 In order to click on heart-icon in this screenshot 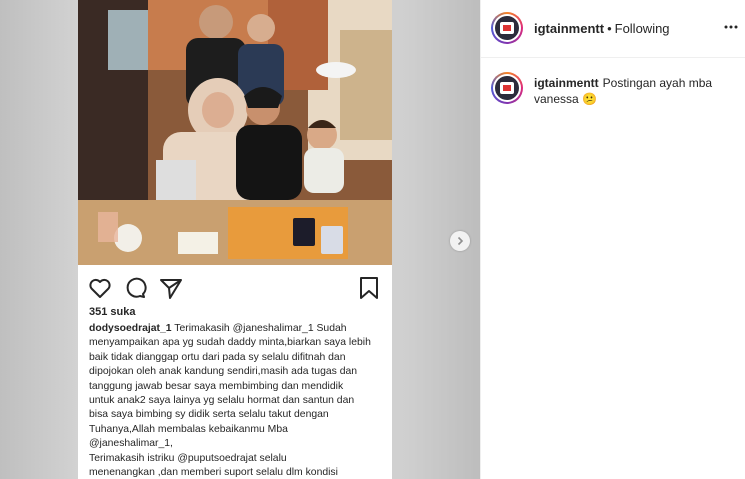, I will do `click(100, 288)`.